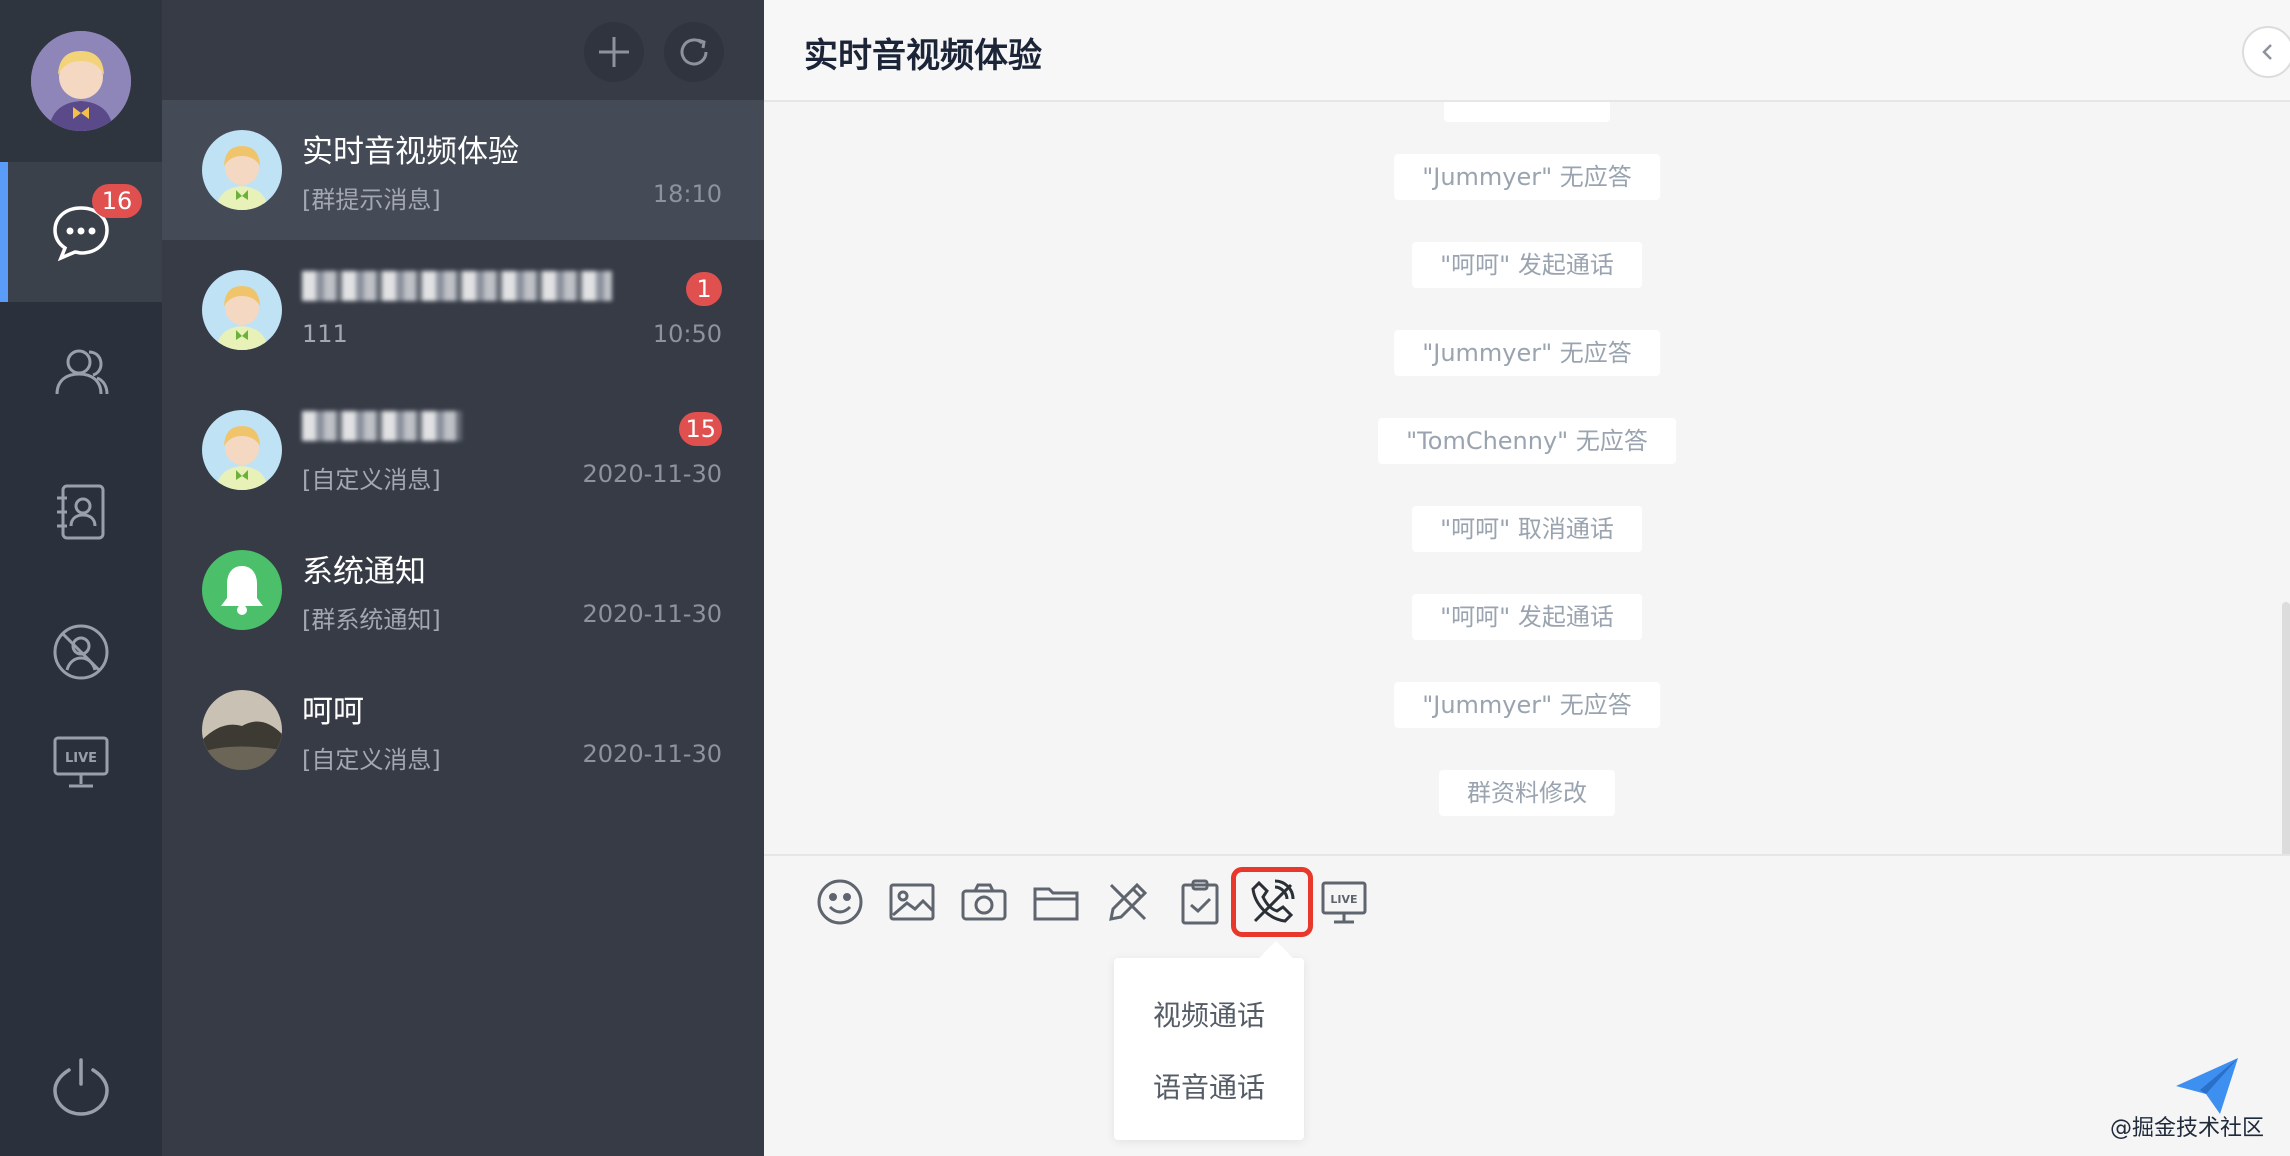 The height and width of the screenshot is (1156, 2290). Describe the element at coordinates (923, 56) in the screenshot. I see `chat-title: 实时音视频体验` at that location.